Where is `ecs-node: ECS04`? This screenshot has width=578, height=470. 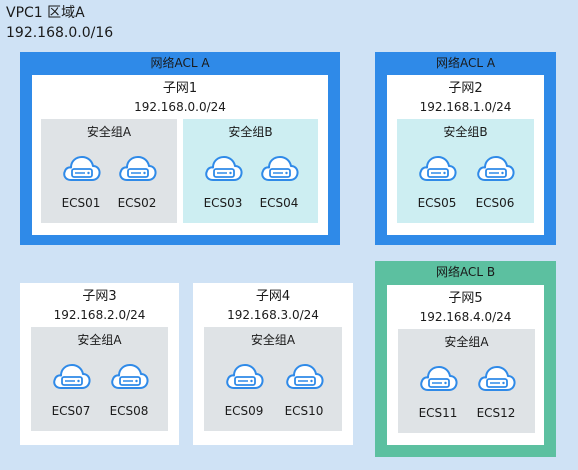 ecs-node: ECS04 is located at coordinates (279, 184).